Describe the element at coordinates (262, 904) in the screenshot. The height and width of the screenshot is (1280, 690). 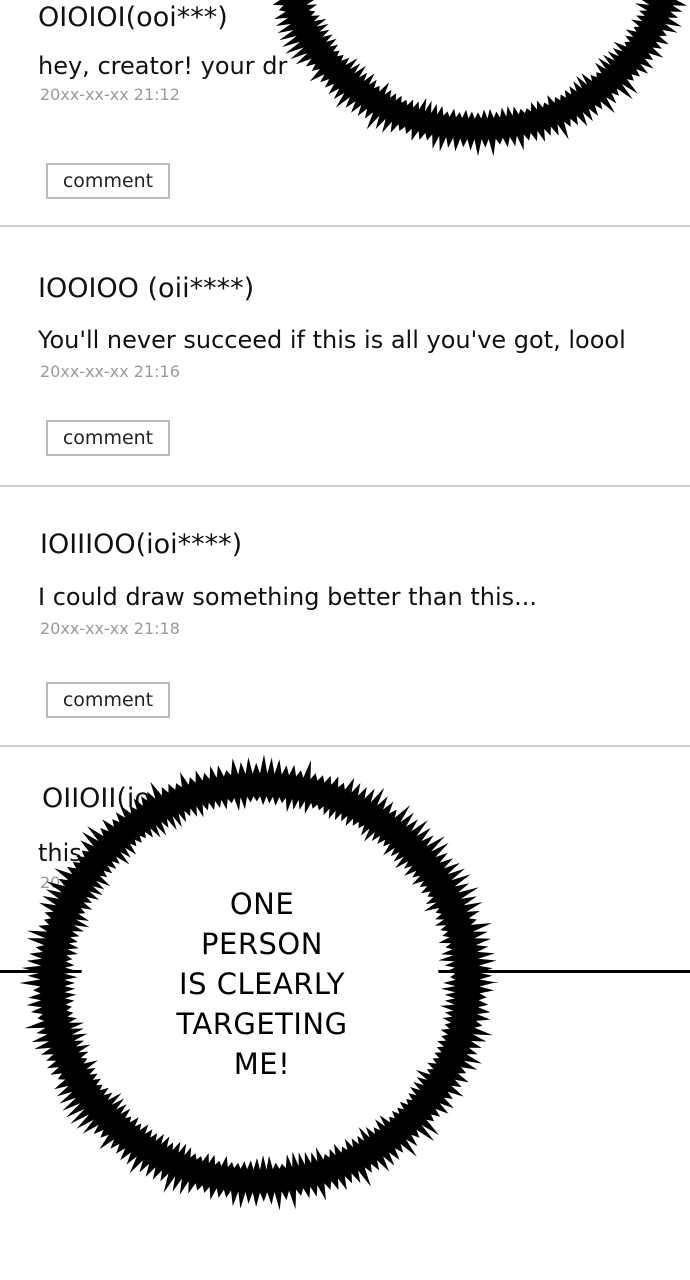
I see `speech-line: ONE` at that location.